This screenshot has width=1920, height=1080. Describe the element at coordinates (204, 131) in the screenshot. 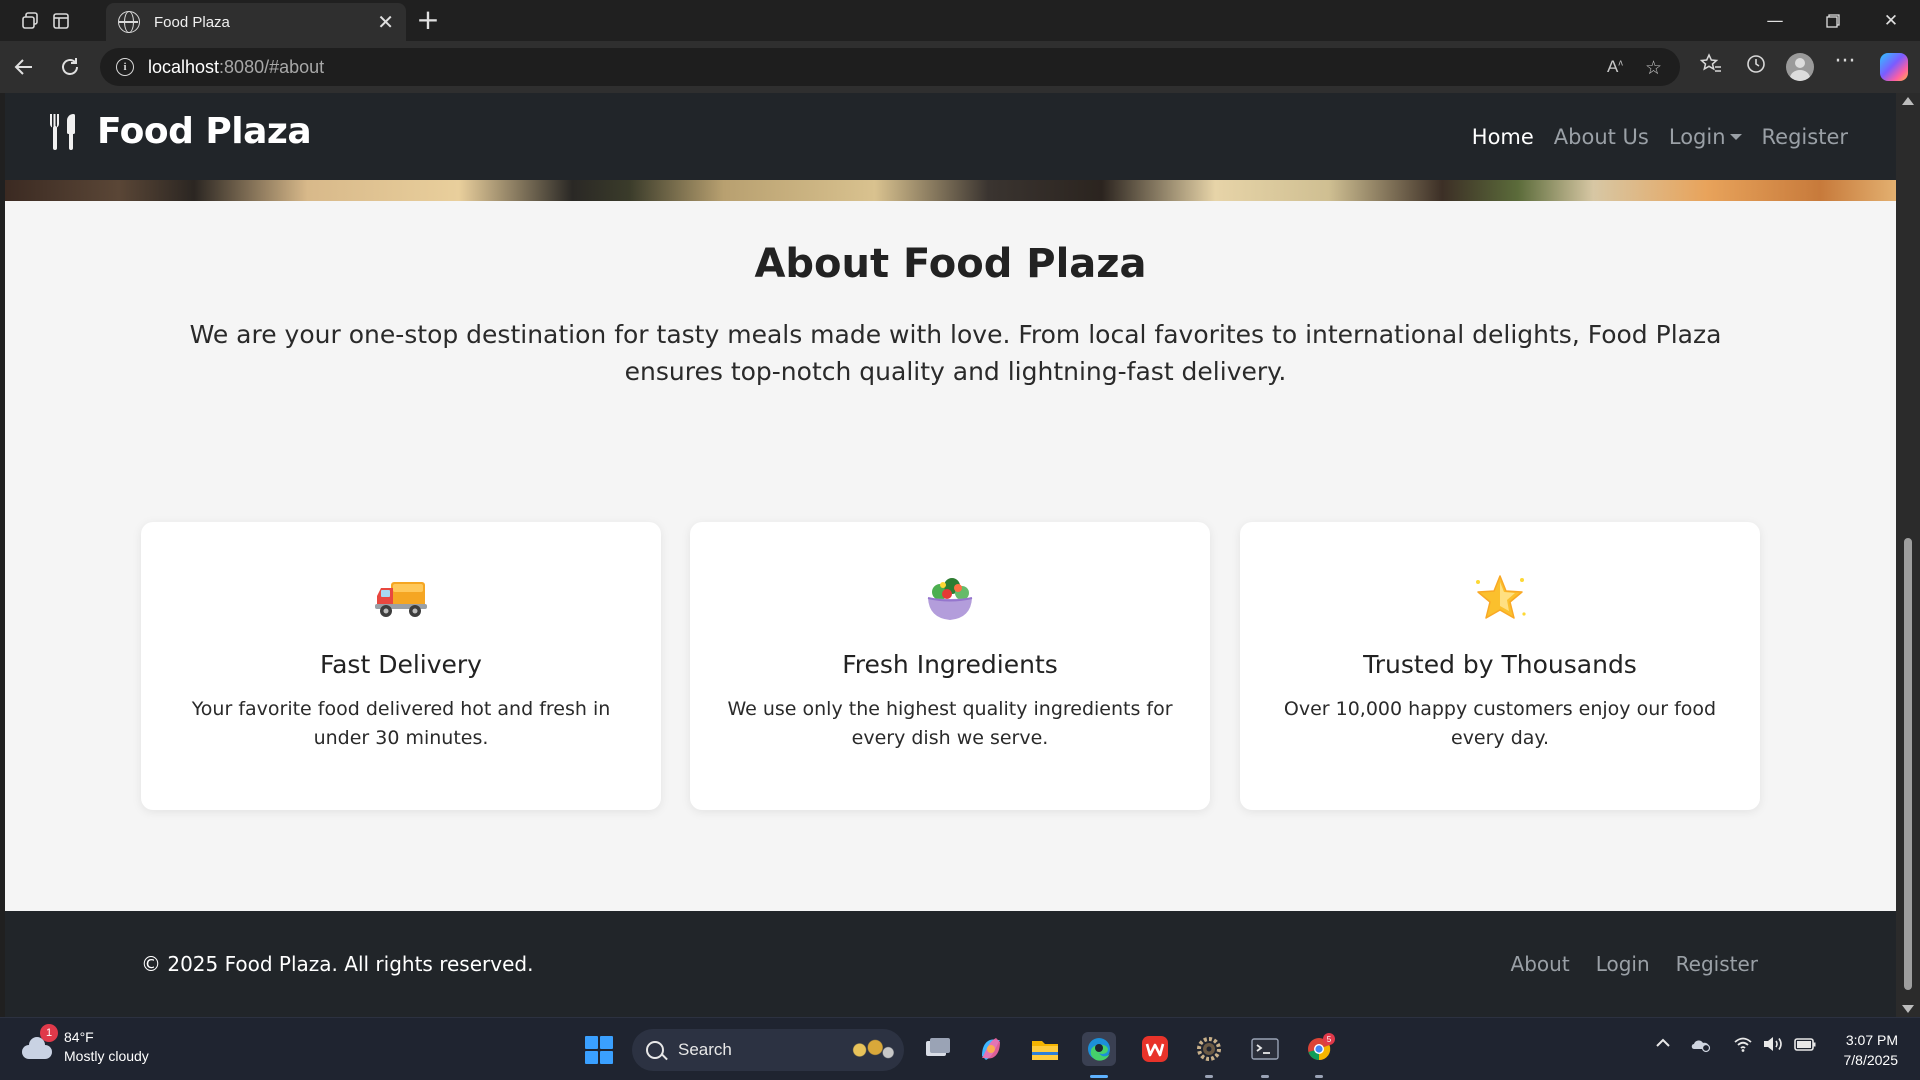

I see `brand-name: Food Plaza` at that location.